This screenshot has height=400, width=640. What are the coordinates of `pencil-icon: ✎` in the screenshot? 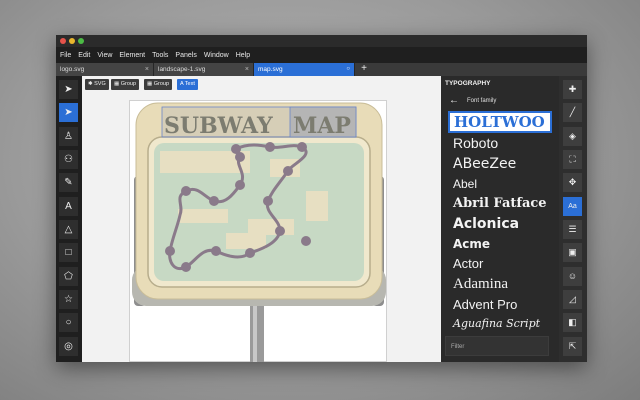 It's located at (68, 182).